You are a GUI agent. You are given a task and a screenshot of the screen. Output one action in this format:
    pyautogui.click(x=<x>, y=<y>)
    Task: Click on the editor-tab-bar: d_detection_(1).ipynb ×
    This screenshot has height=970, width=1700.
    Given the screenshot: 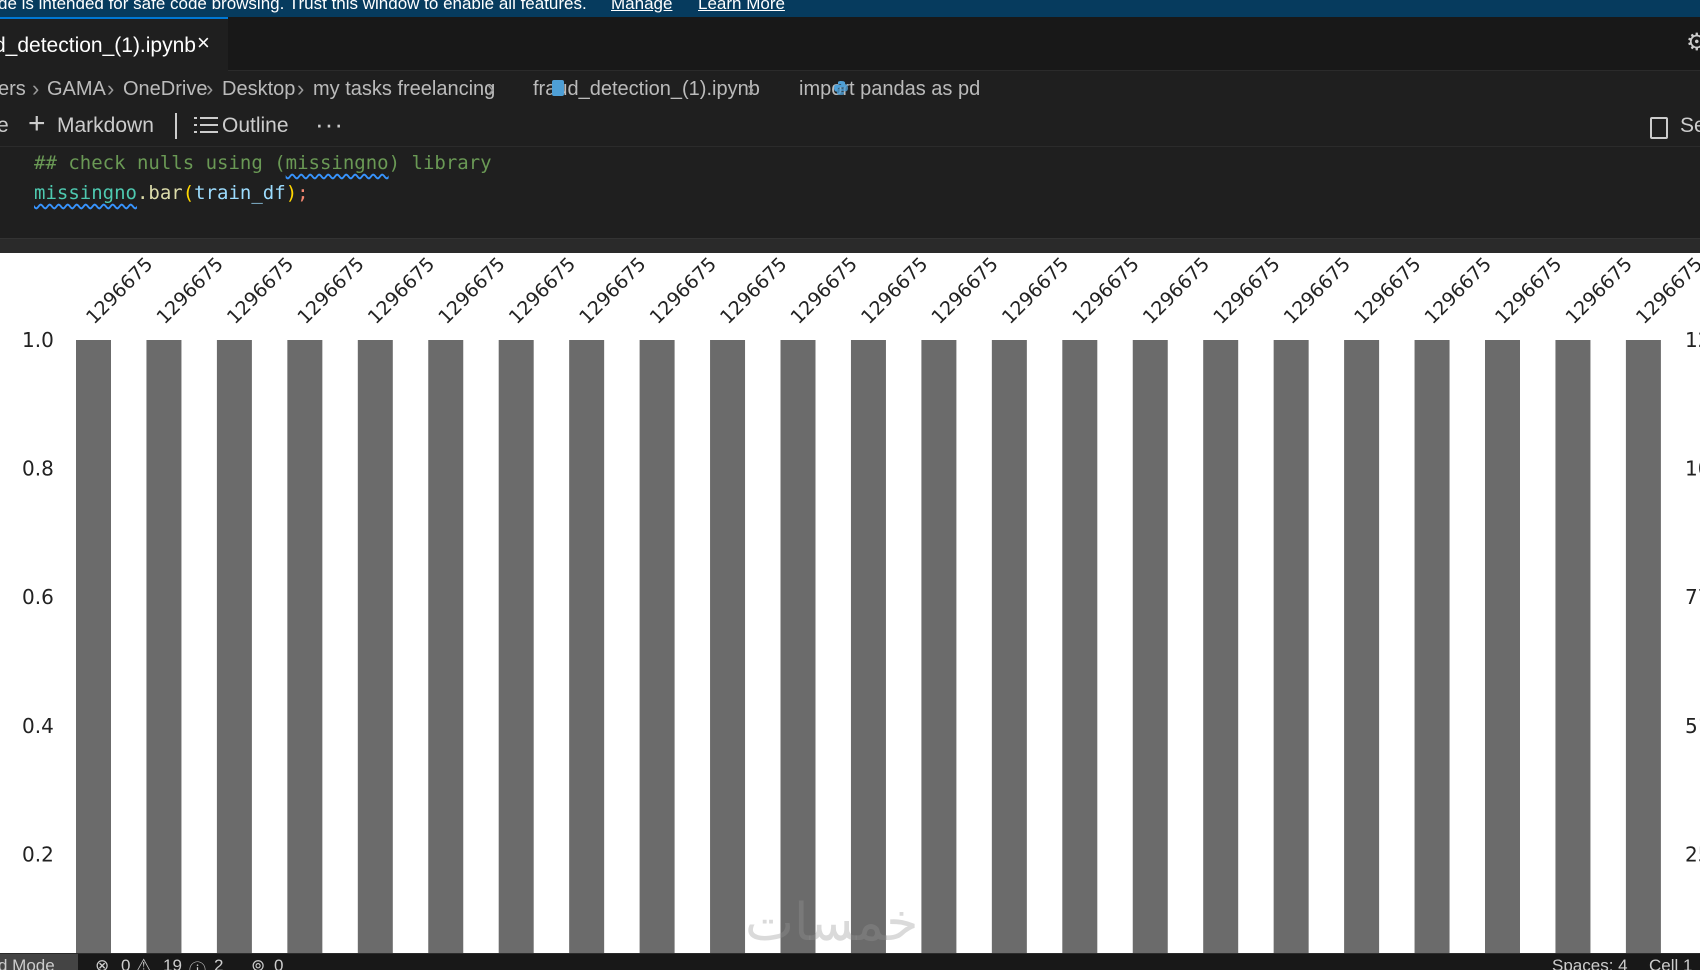 What is the action you would take?
    pyautogui.click(x=850, y=44)
    